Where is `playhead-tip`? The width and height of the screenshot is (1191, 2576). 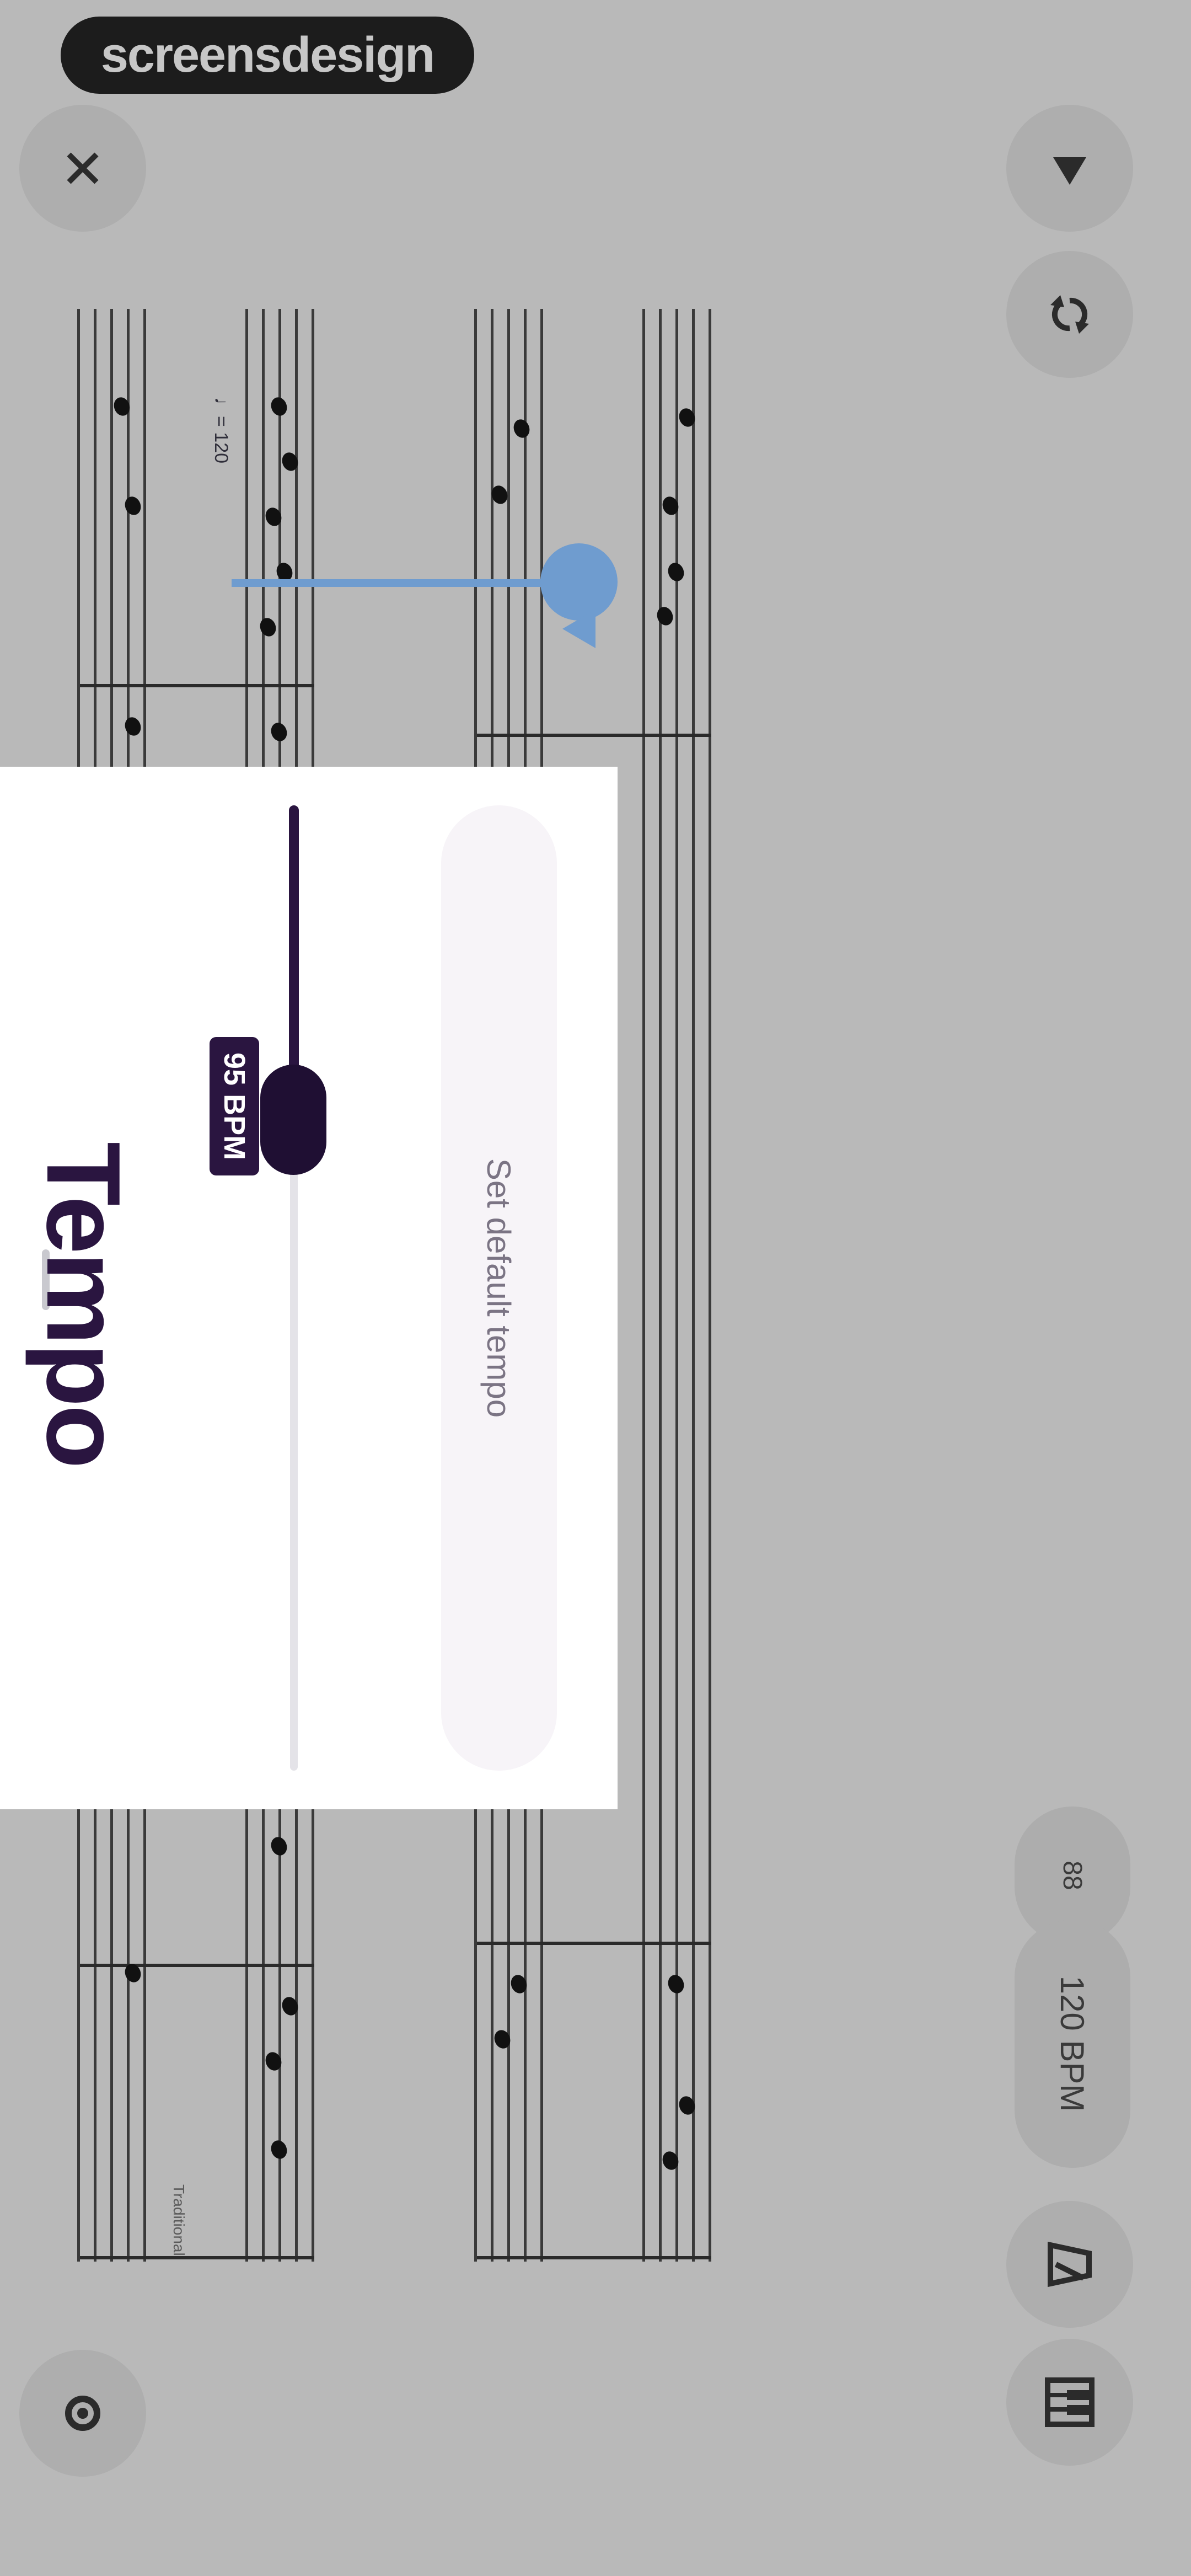 playhead-tip is located at coordinates (579, 629).